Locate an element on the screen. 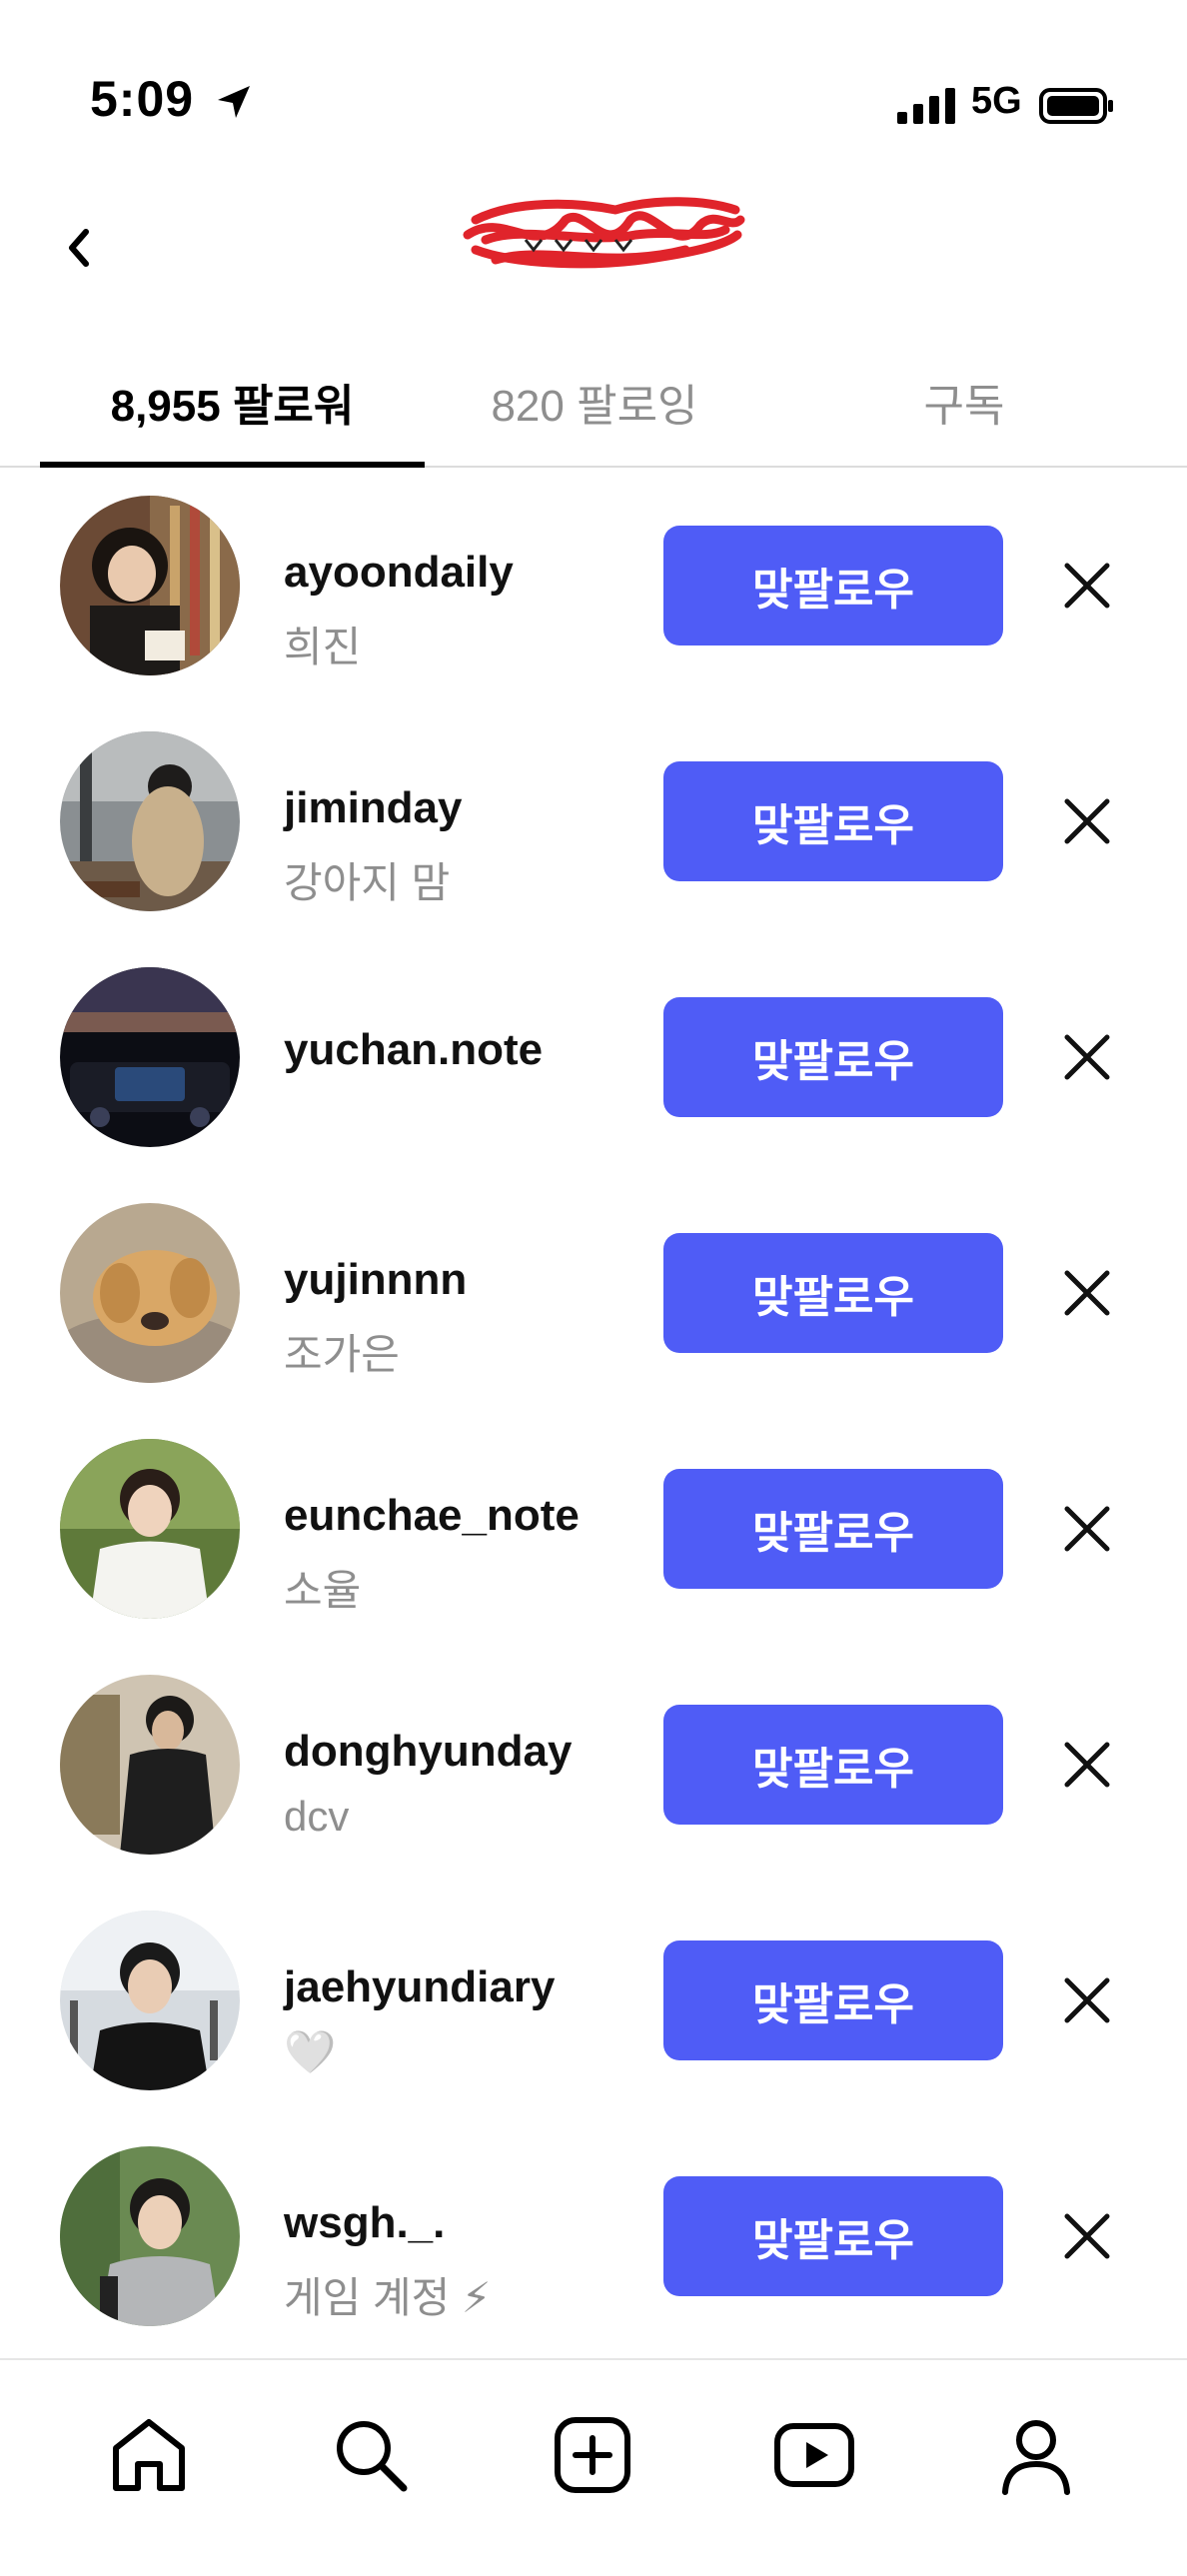  search-icon is located at coordinates (372, 2456).